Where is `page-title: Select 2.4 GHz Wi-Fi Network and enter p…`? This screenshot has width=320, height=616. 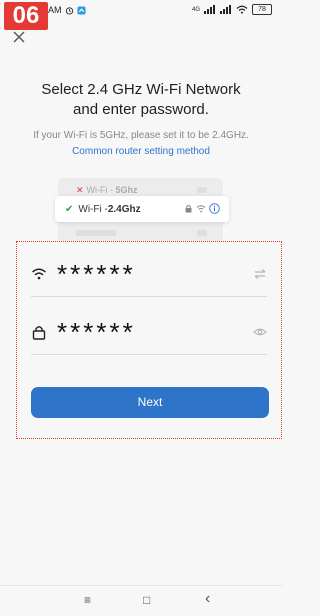
page-title: Select 2.4 GHz Wi-Fi Network and enter p… is located at coordinates (141, 99).